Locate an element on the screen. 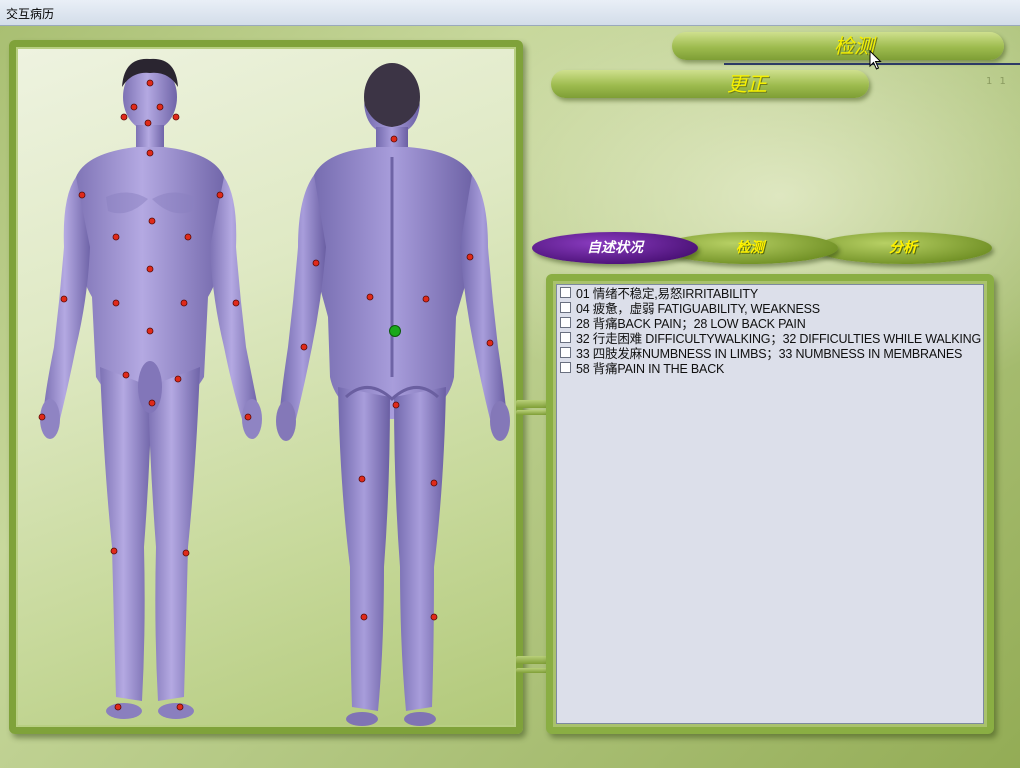  tab-self-report: 自述状况 is located at coordinates (615, 248).